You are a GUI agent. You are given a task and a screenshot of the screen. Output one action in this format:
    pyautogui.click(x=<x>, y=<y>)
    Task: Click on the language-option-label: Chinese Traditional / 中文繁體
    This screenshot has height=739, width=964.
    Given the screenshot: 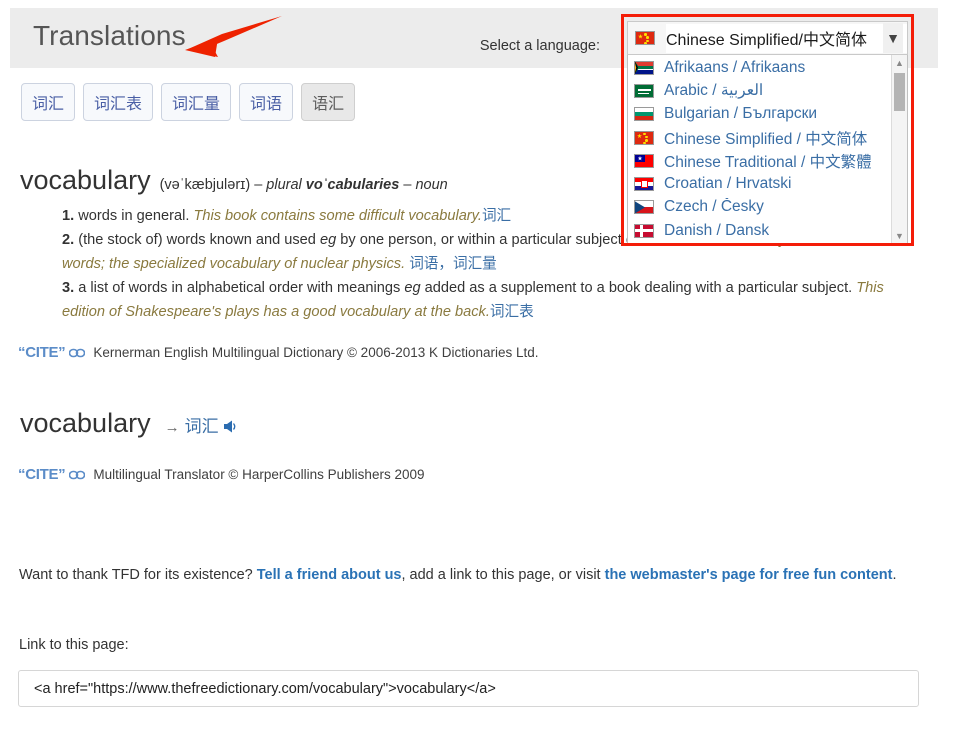 What is the action you would take?
    pyautogui.click(x=768, y=162)
    